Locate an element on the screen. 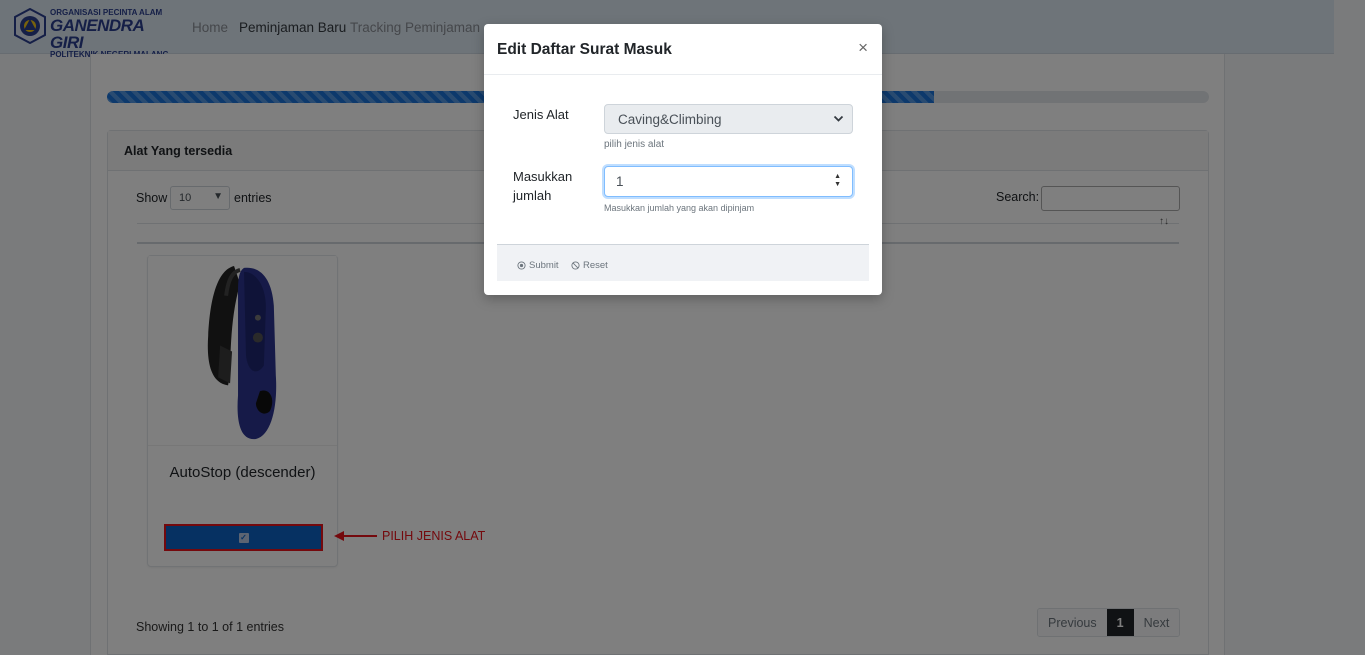  modal-title: Edit Daftar Surat Masuk is located at coordinates (584, 49).